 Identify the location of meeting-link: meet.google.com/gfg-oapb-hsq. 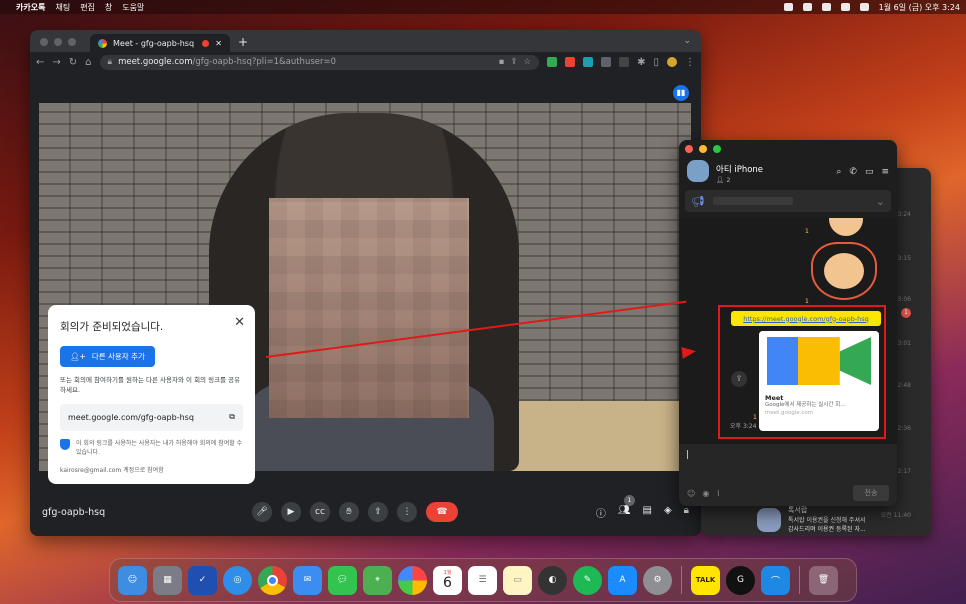
(131, 417).